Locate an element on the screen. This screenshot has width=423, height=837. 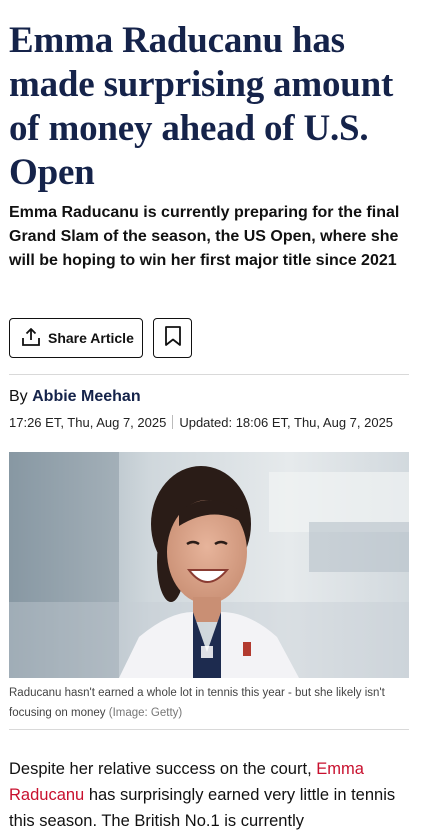
article-actions: Share Article is located at coordinates (100, 338).